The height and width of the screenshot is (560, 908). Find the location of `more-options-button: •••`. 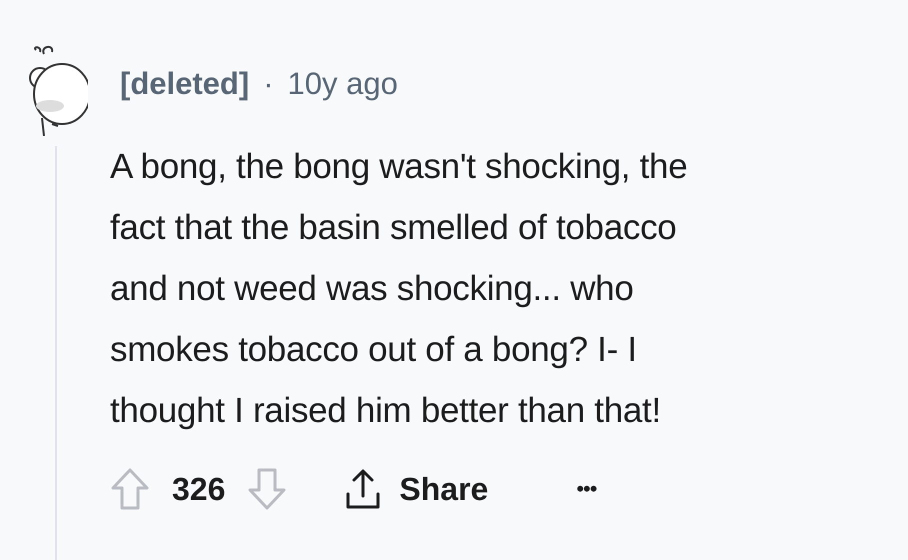

more-options-button: ••• is located at coordinates (586, 489).